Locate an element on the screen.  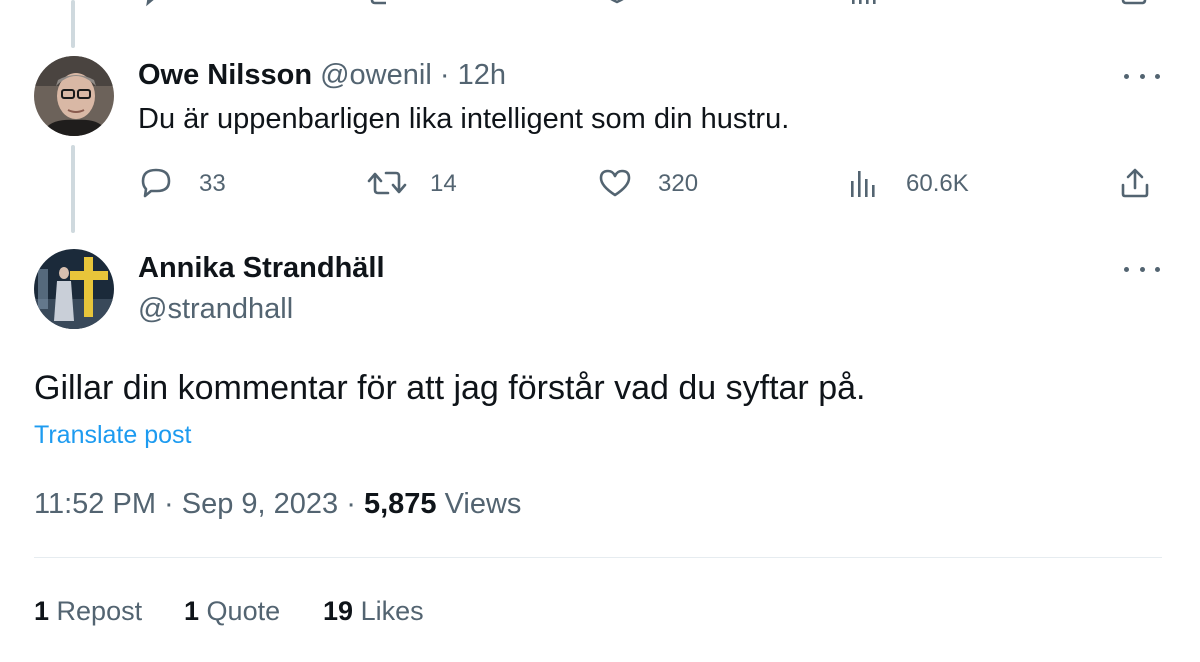
bookmark-icon is located at coordinates (1134, 3).